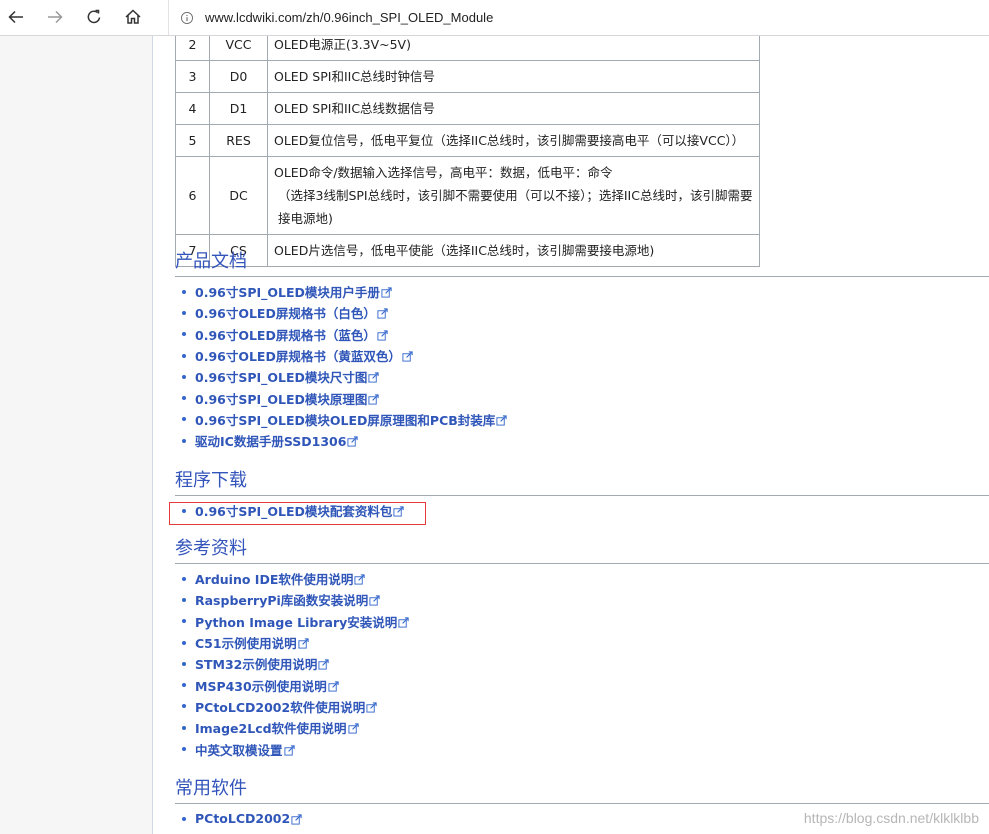 The image size is (989, 834). I want to click on list-item: STM32示例使用说明, so click(295, 663).